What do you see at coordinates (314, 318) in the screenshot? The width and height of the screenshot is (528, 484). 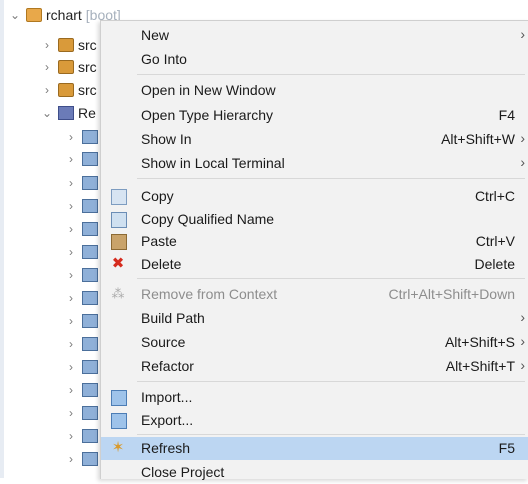 I see `menu-item-build-path: Build Path ›` at bounding box center [314, 318].